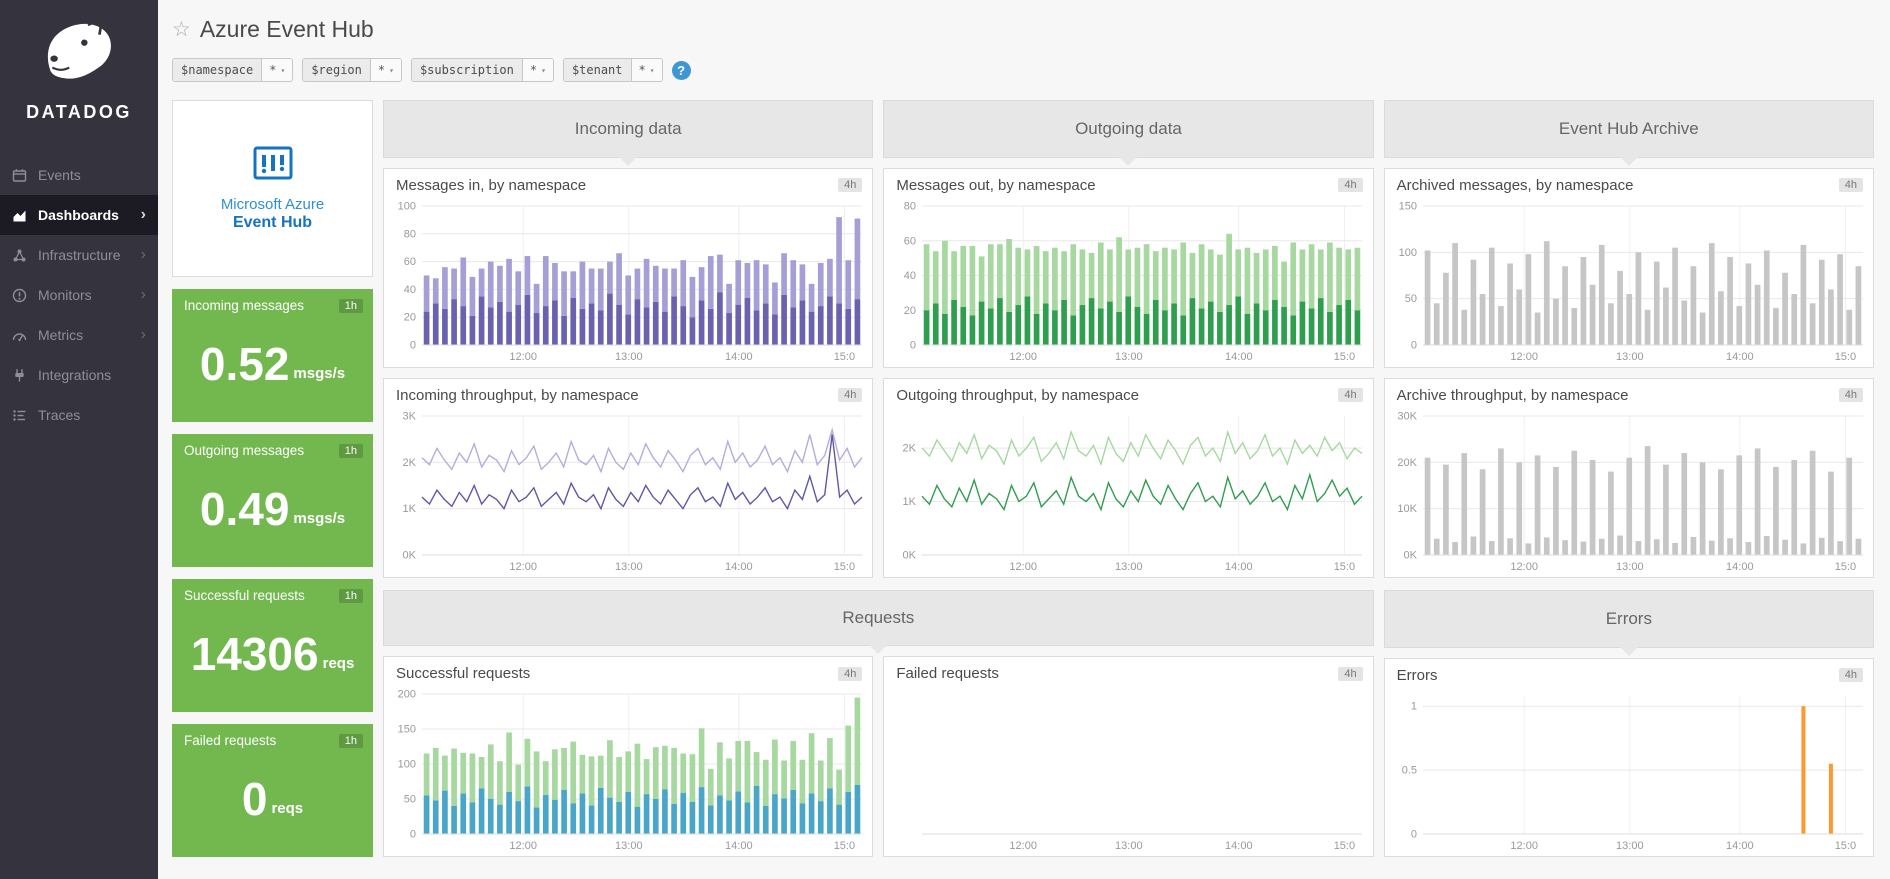 The height and width of the screenshot is (879, 1890). Describe the element at coordinates (244, 508) in the screenshot. I see `query-value-number: 0.49` at that location.